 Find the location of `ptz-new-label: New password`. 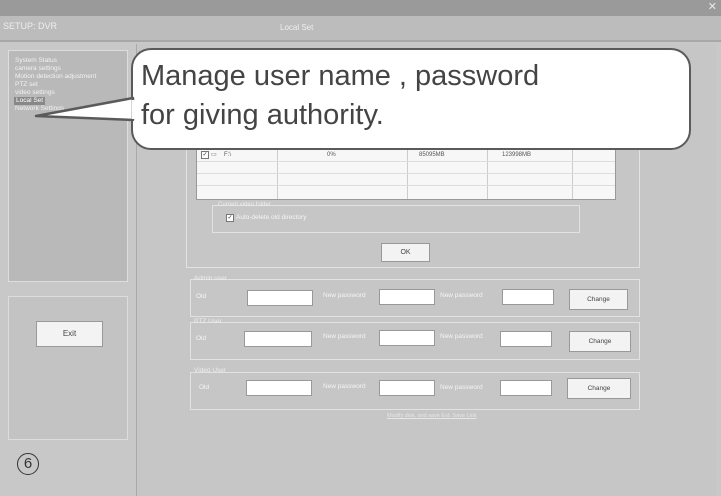

ptz-new-label: New password is located at coordinates (344, 336).